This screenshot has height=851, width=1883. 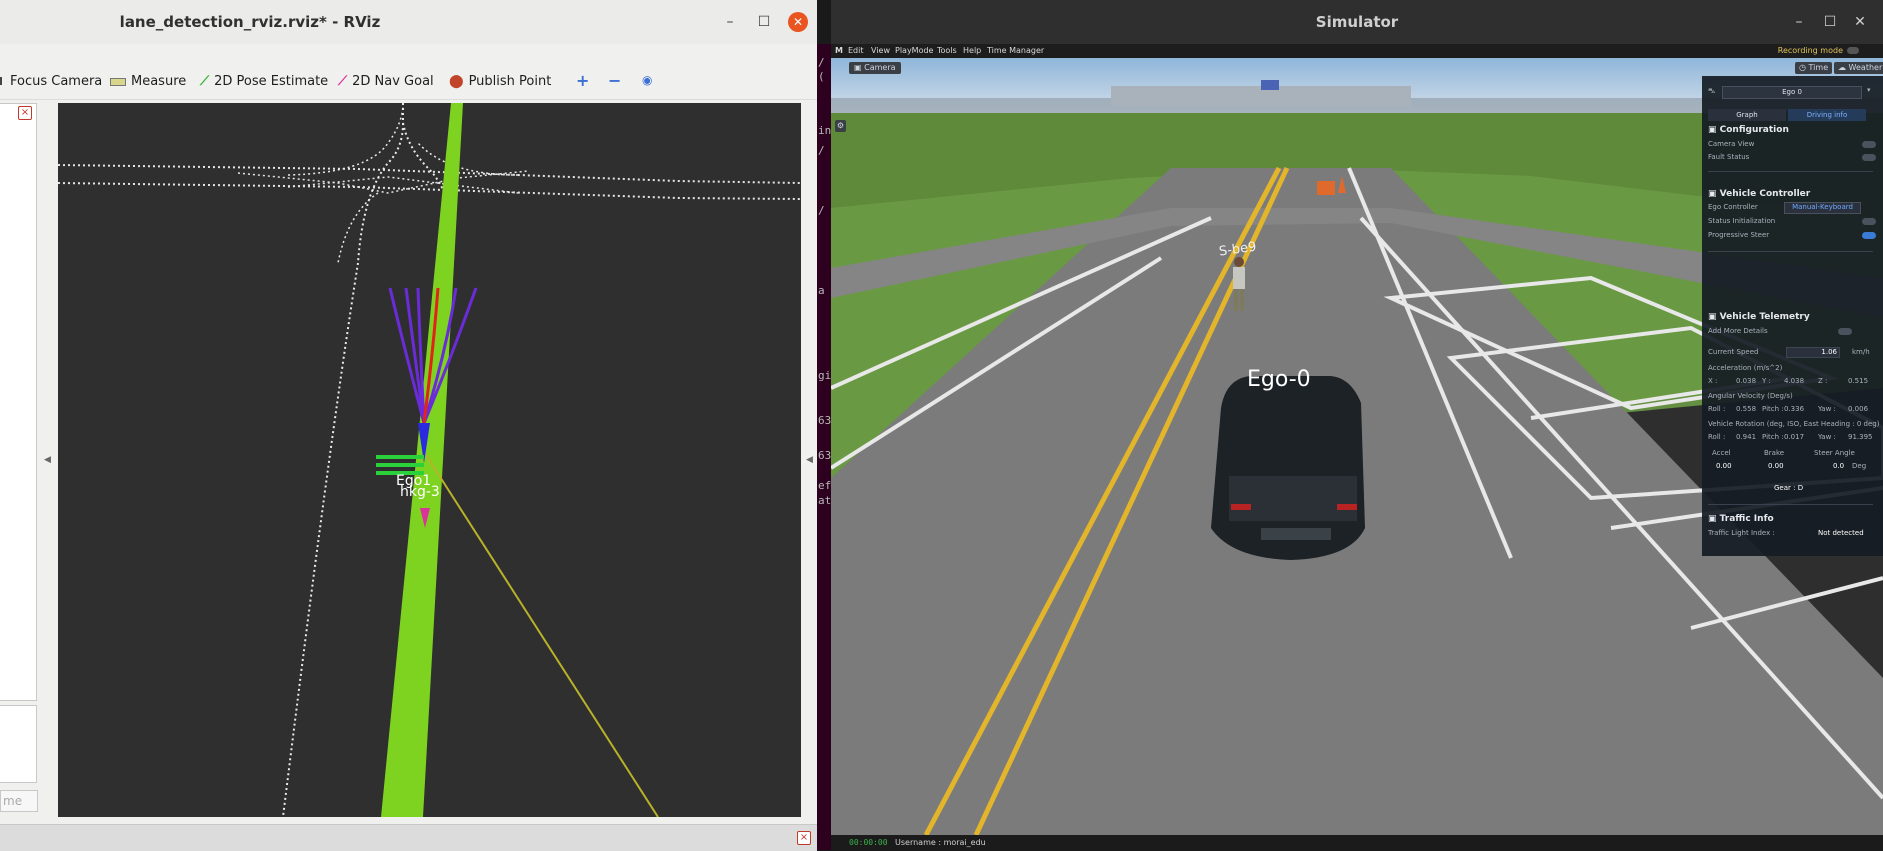 I want to click on vehicle-select: Ego 0, so click(x=1792, y=92).